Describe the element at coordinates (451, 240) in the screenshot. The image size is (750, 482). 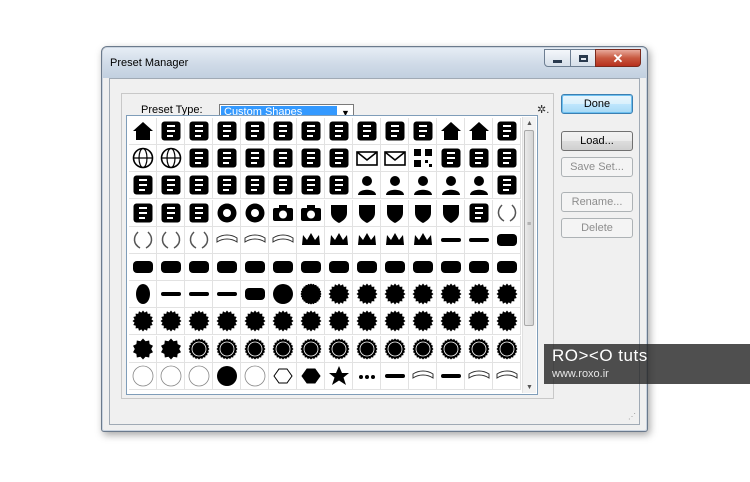
I see `shape-divider-ornate` at that location.